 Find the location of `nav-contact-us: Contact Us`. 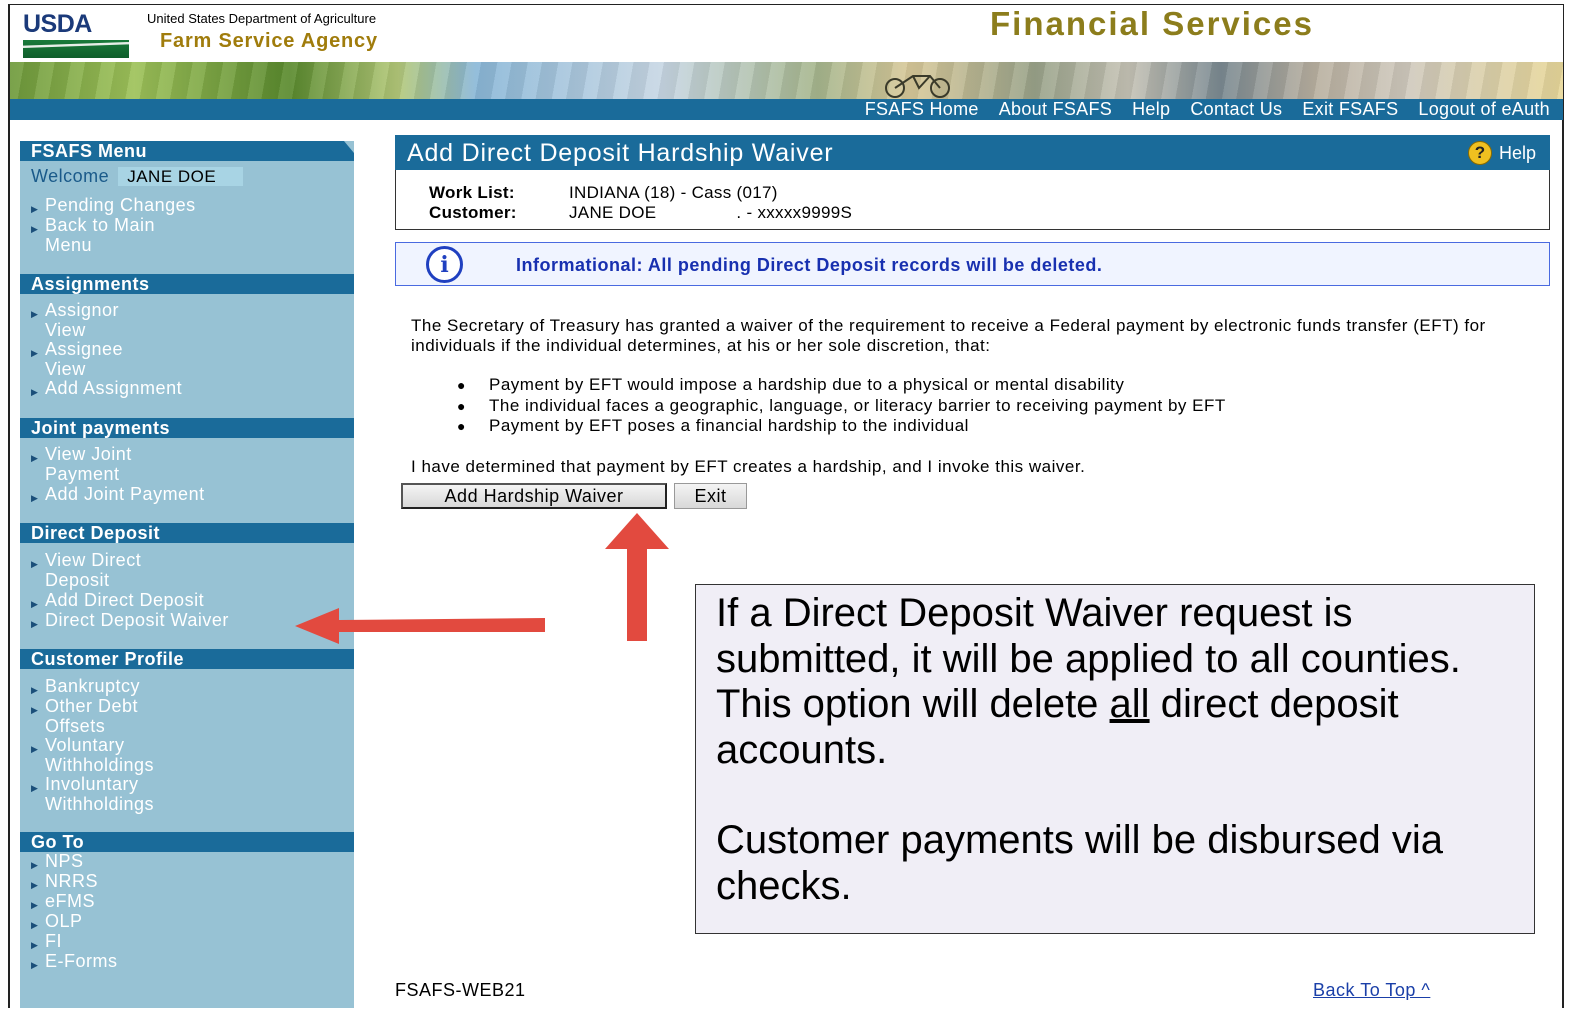

nav-contact-us: Contact Us is located at coordinates (1236, 109).